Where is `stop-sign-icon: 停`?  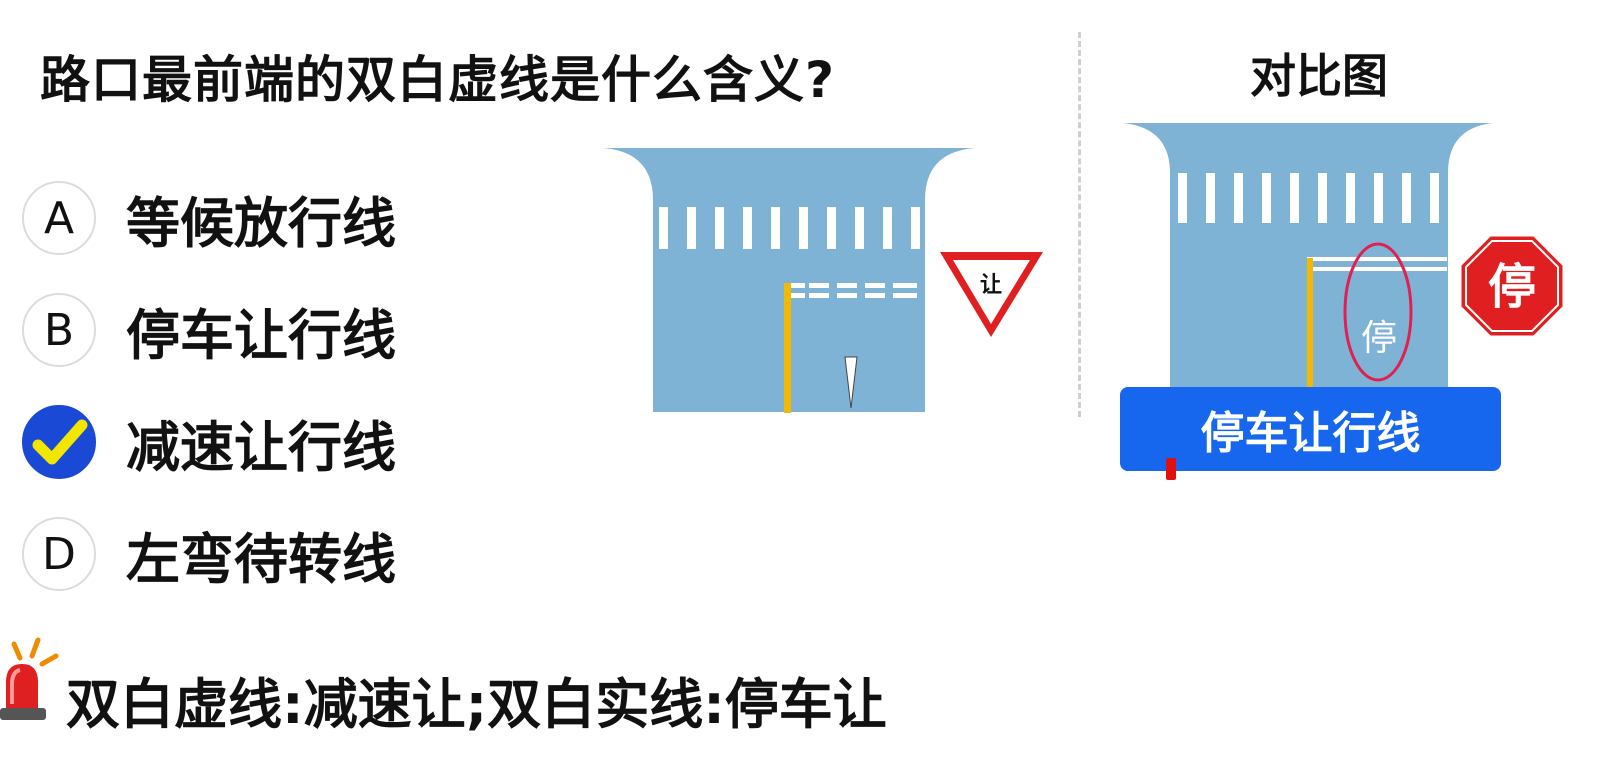 stop-sign-icon: 停 is located at coordinates (1512, 288).